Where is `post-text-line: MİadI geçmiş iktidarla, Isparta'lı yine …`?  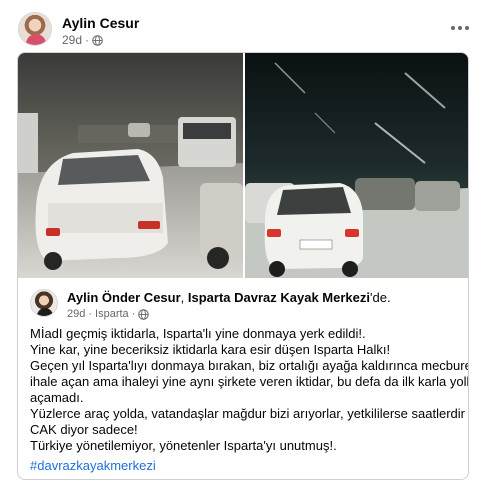
post-text-line: MİadI geçmiş iktidarla, Isparta'lı yine … is located at coordinates (198, 333).